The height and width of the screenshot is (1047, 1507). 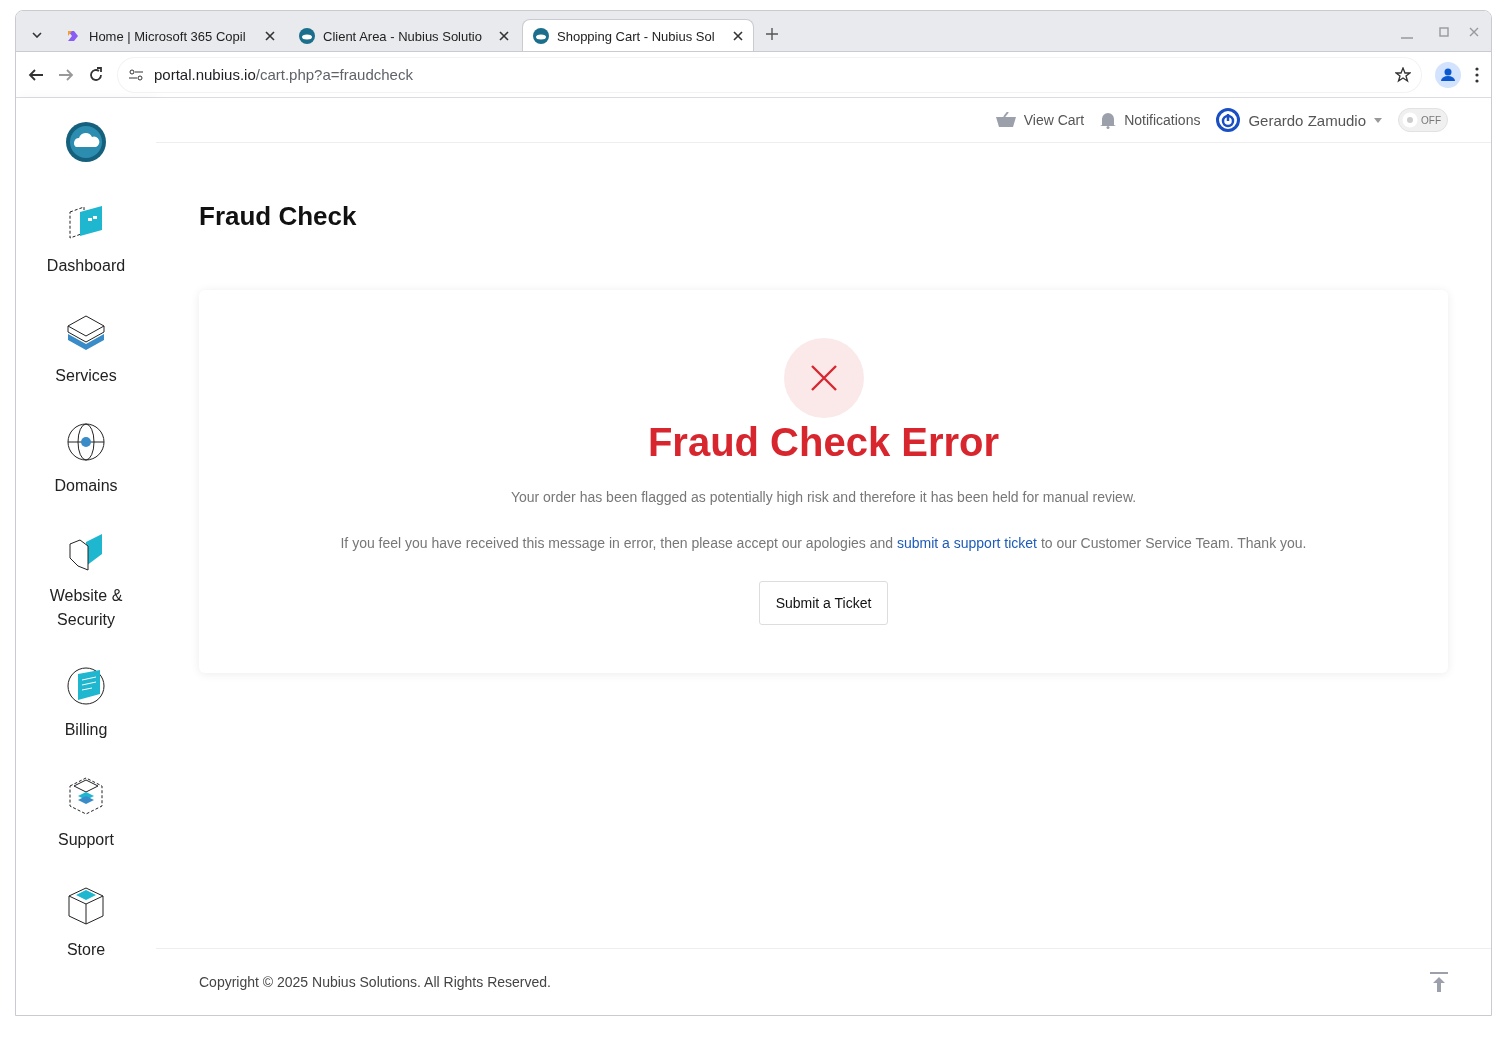 I want to click on browser-tab: Shopping Cart - Nubius Sol, so click(x=638, y=35).